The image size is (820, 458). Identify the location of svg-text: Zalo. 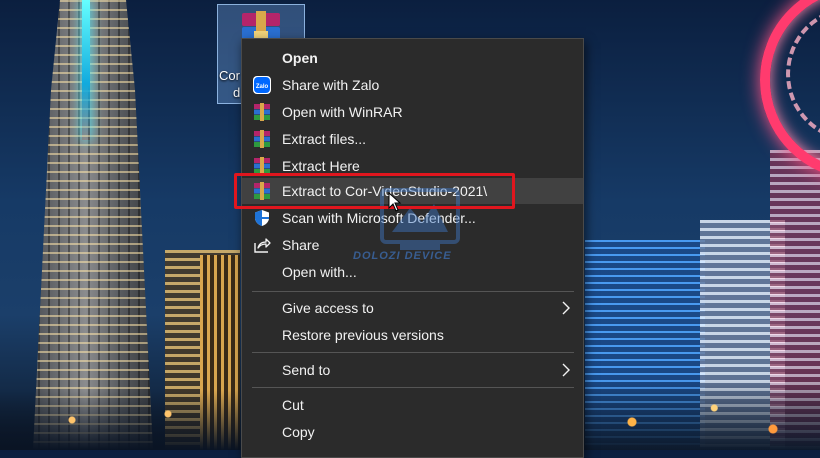
(262, 87).